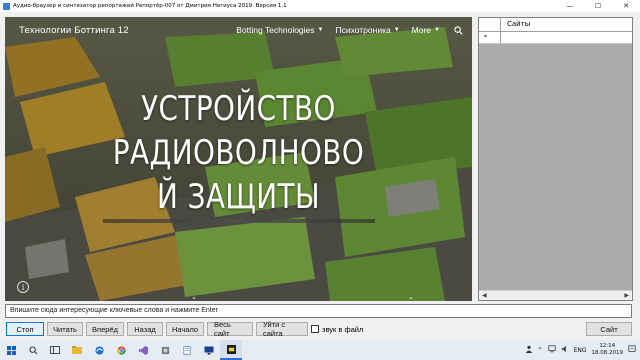  I want to click on task-view-icon, so click(55, 350).